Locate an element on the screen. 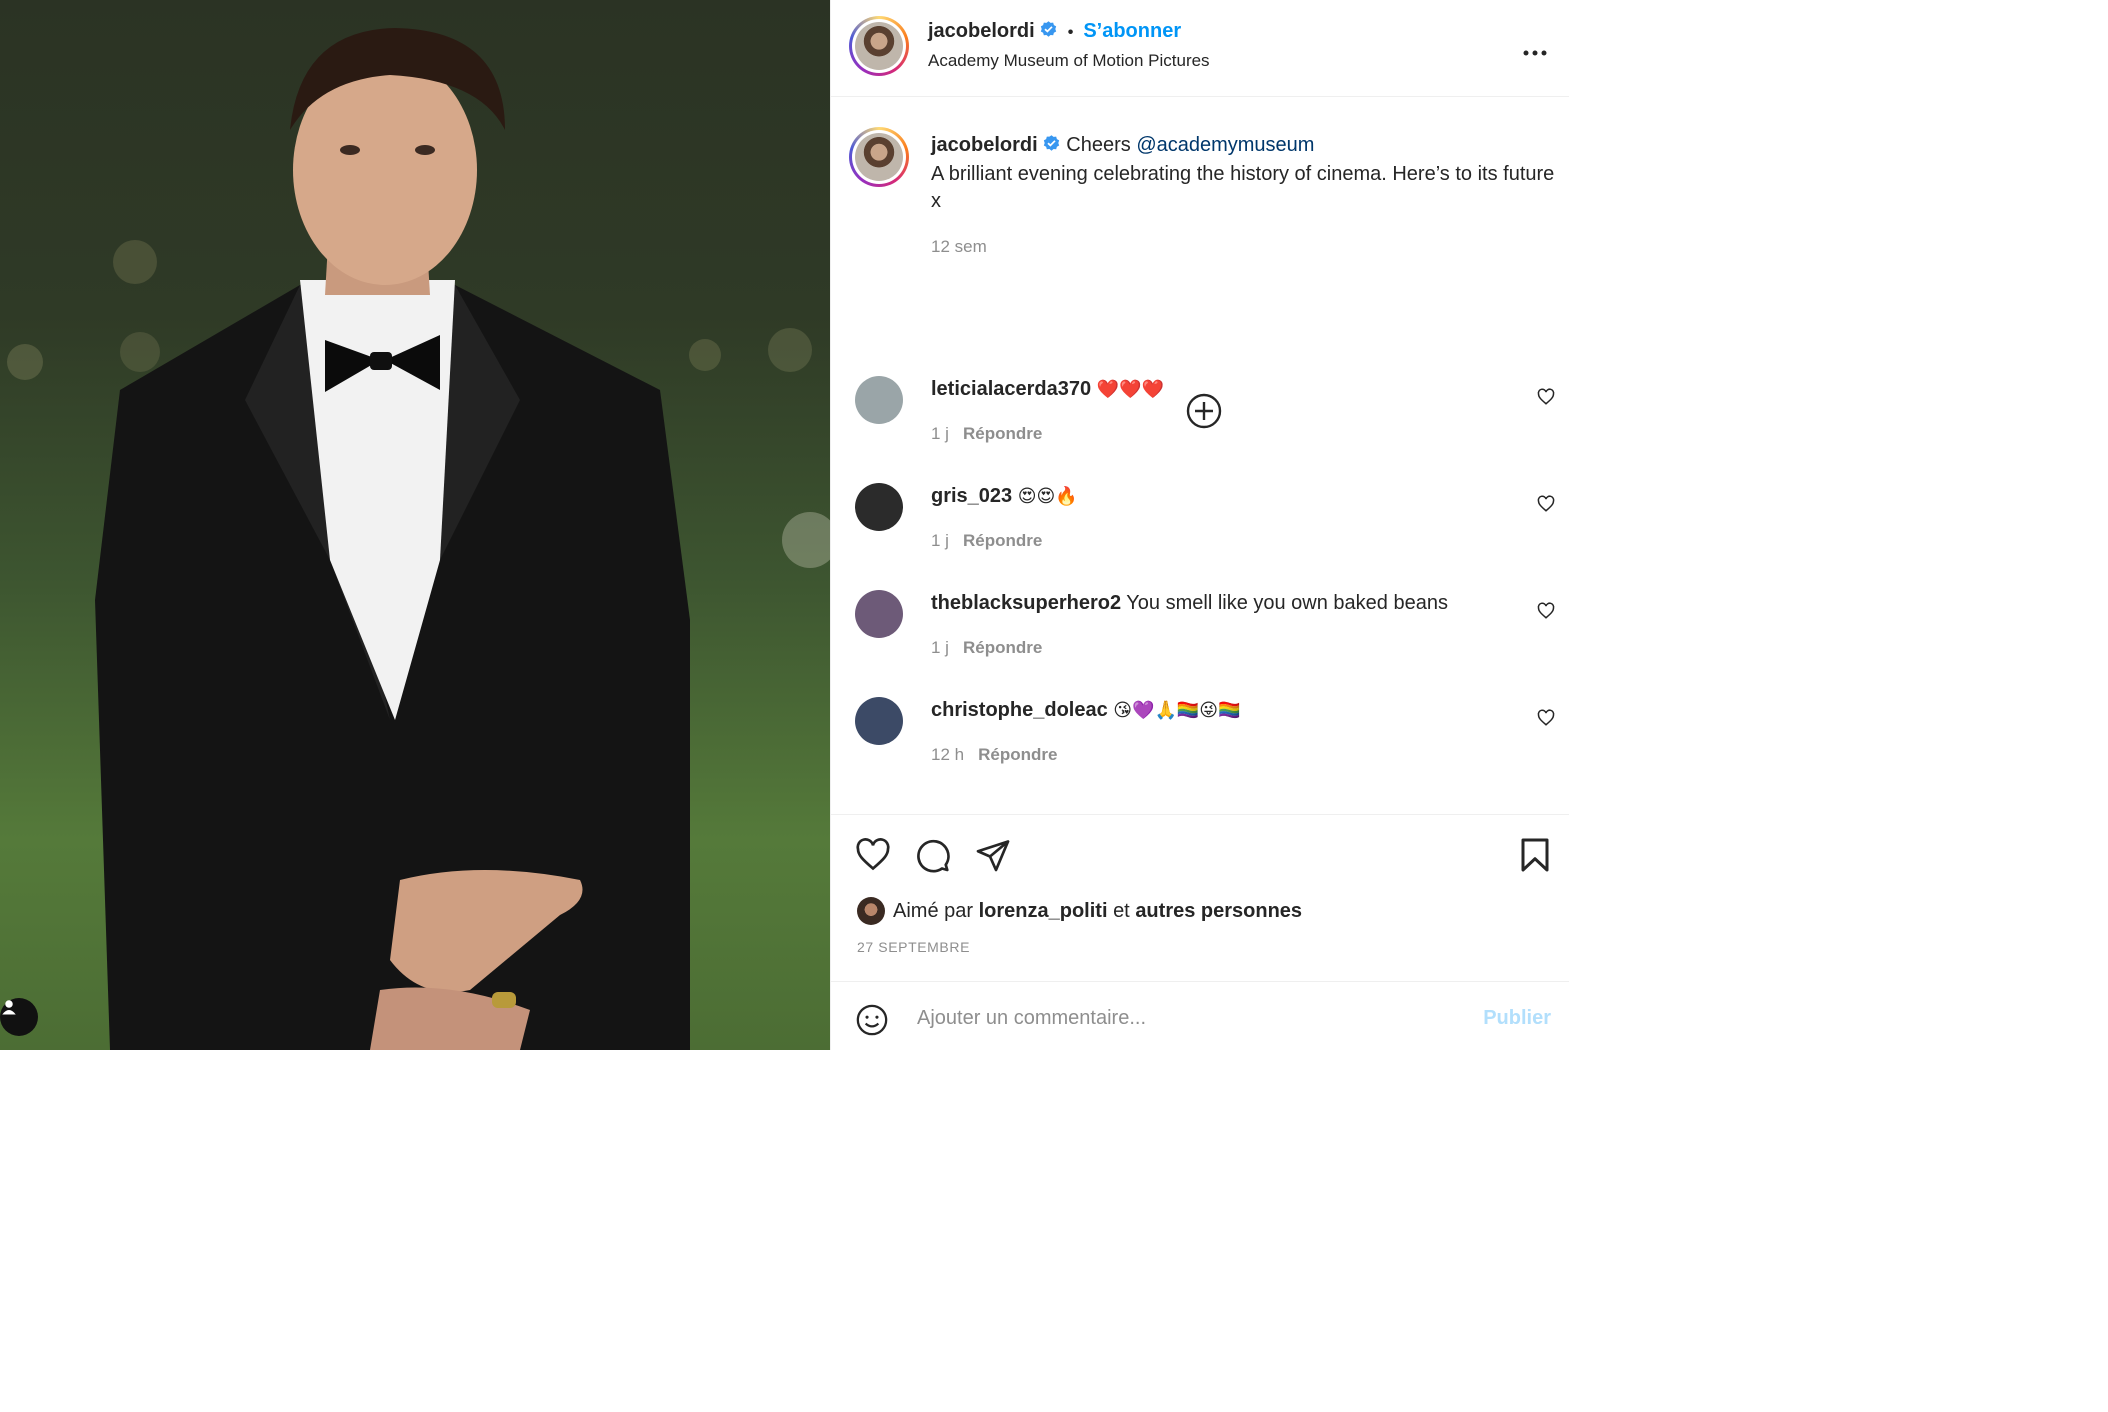 The image size is (2108, 1412). share-icon is located at coordinates (993, 857).